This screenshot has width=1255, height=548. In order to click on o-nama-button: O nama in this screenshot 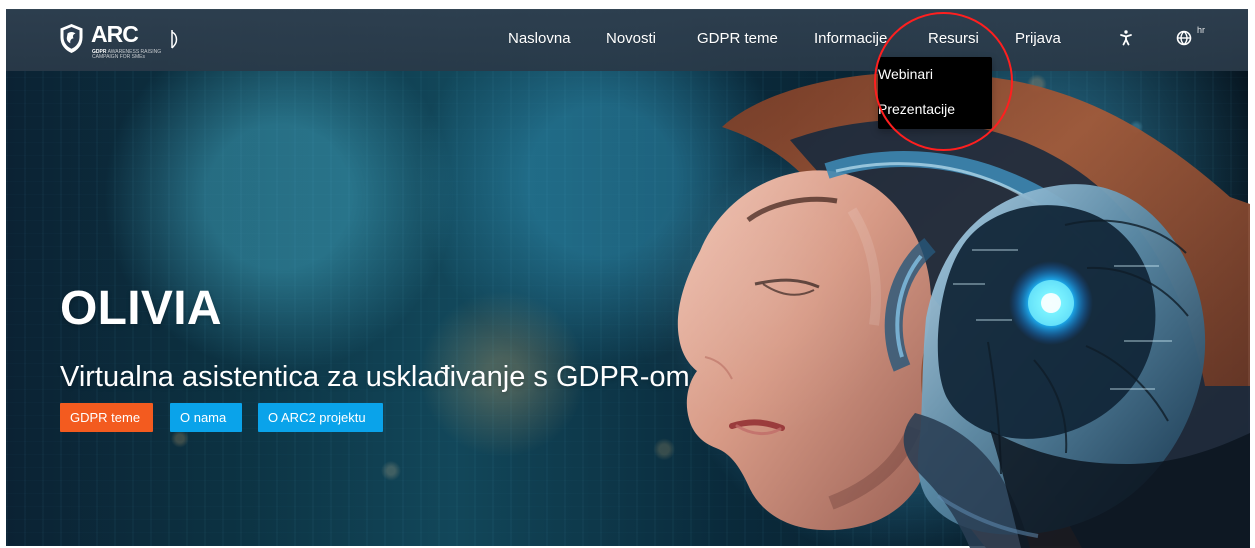, I will do `click(206, 417)`.